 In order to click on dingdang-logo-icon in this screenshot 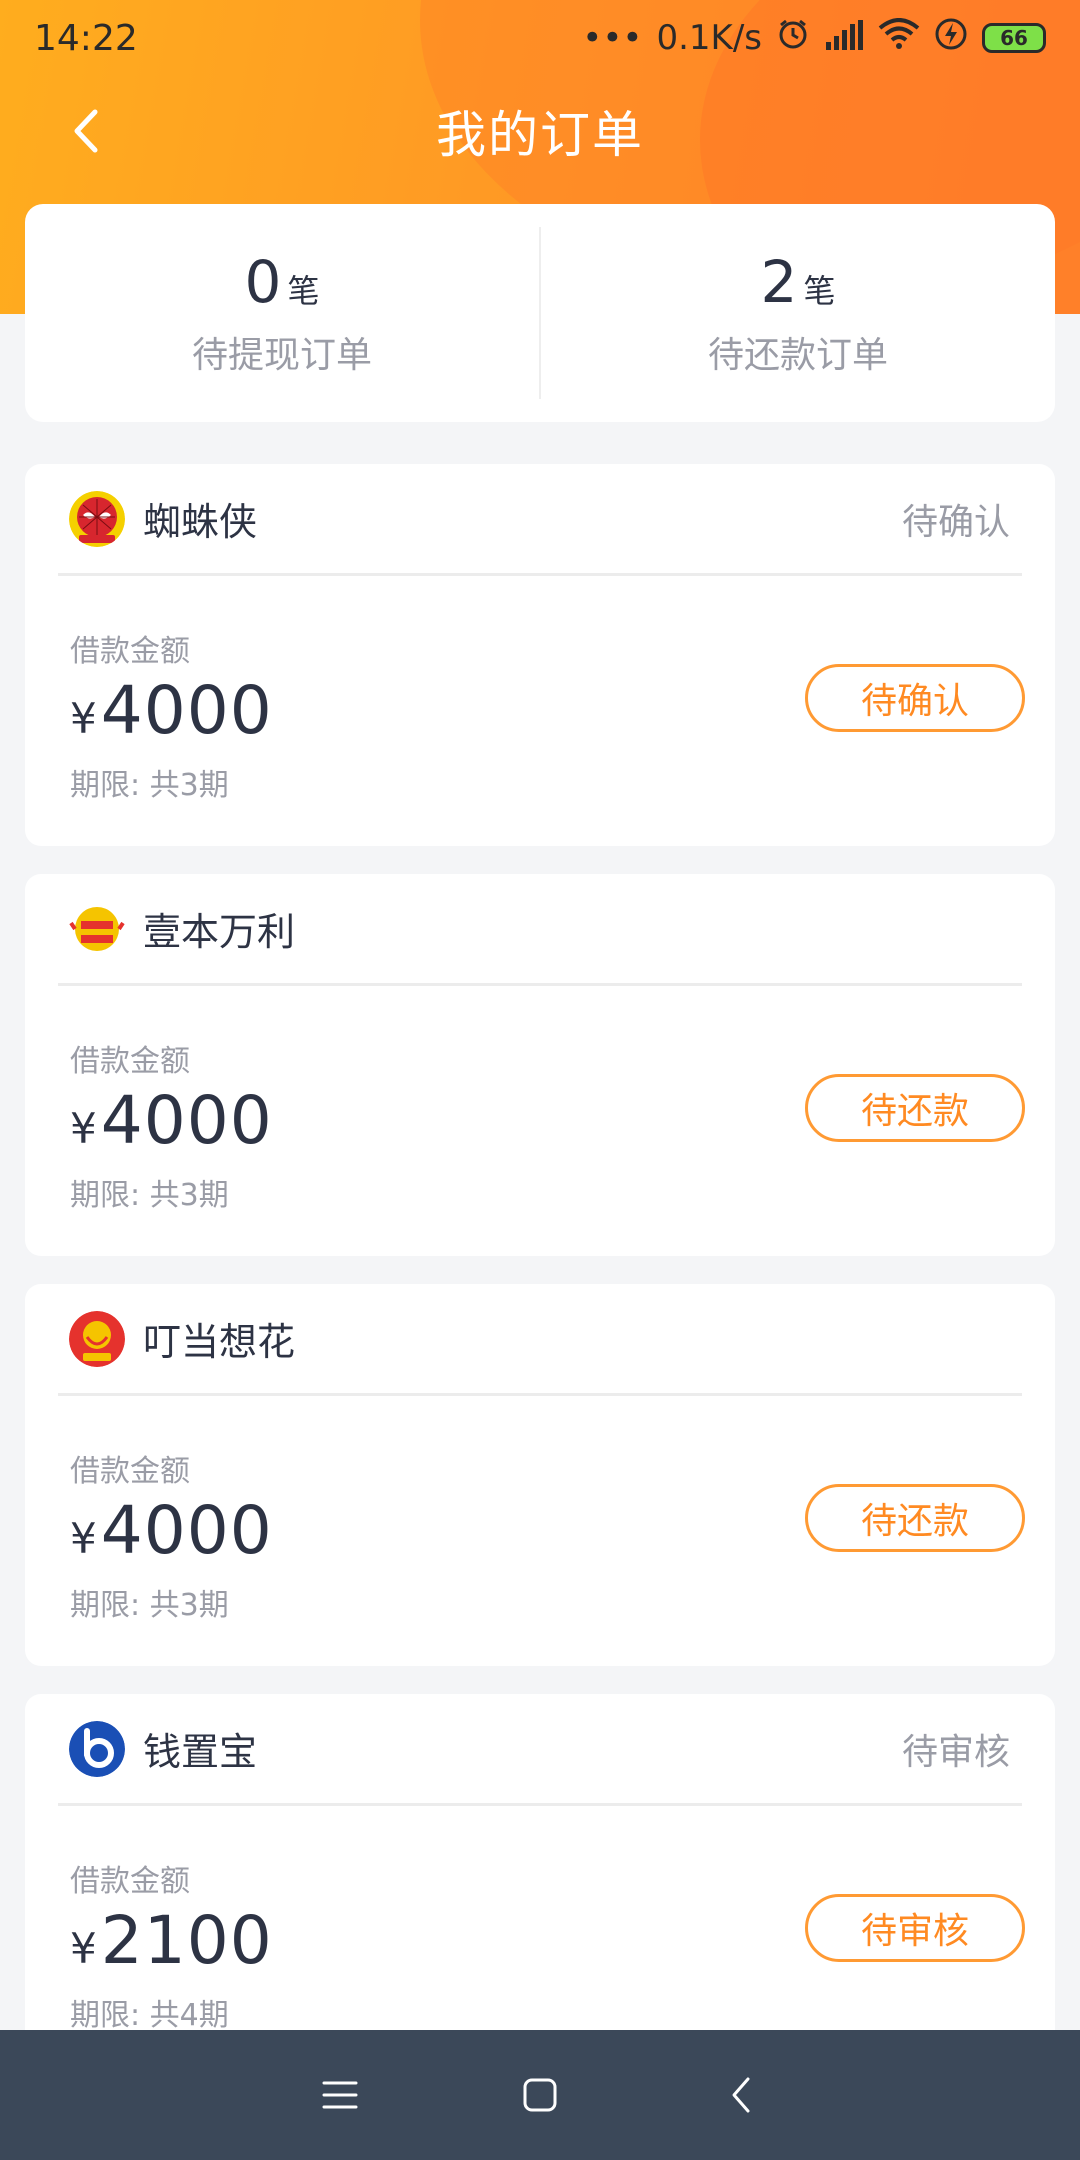, I will do `click(97, 1338)`.